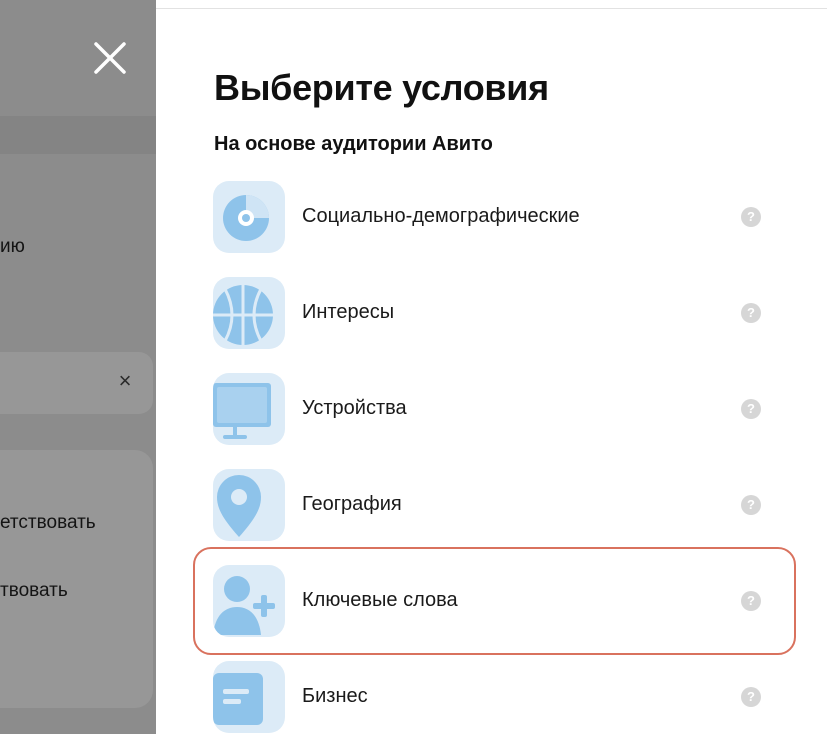 The width and height of the screenshot is (827, 734). Describe the element at coordinates (76, 579) in the screenshot. I see `background-card` at that location.